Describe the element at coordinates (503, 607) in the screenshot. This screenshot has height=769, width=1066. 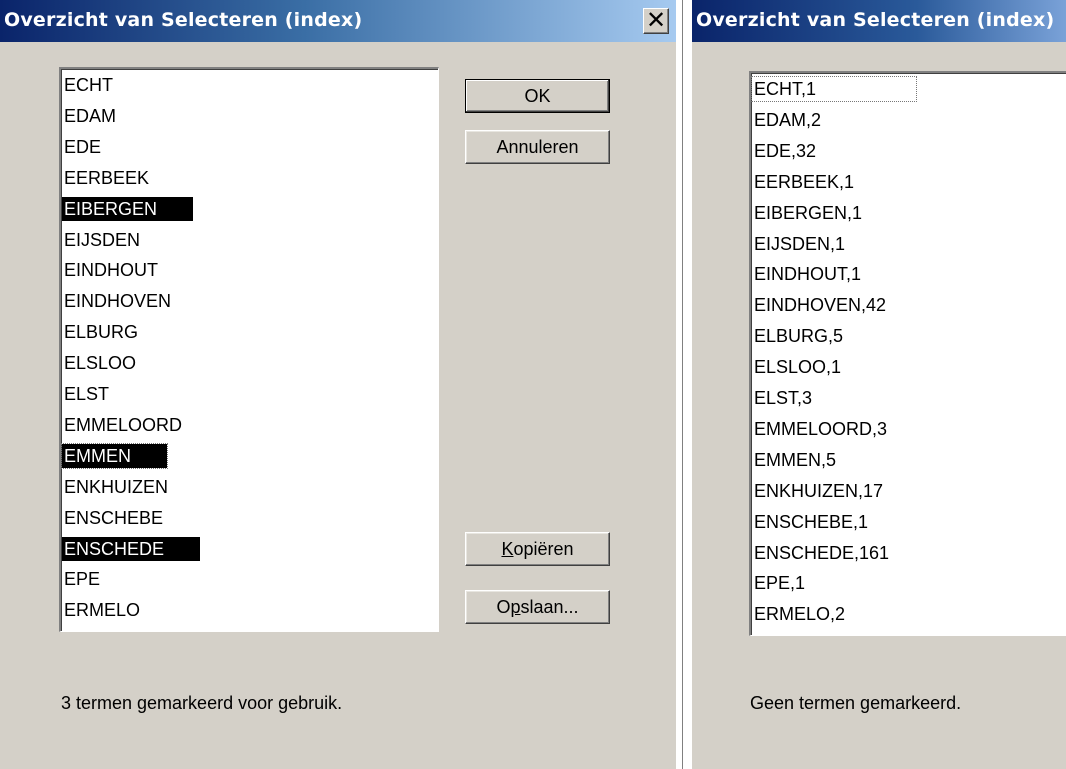
I see `save-button-label-start: O` at that location.